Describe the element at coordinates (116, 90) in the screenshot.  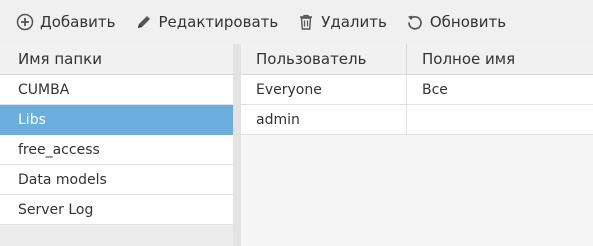
I see `folder-row-cumba: CUMBA` at that location.